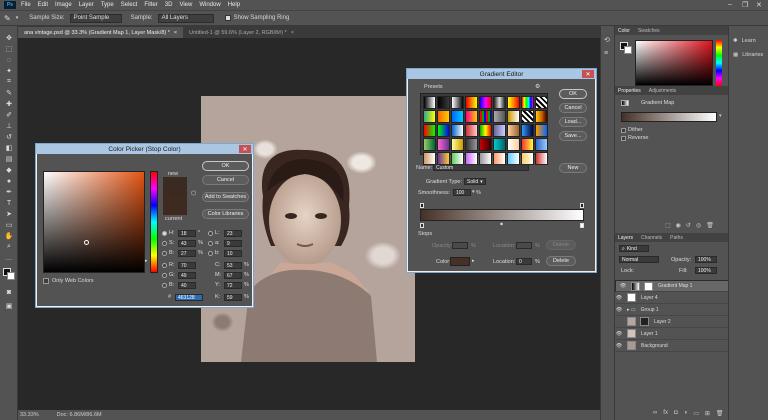 The image size is (768, 420). I want to click on ok-button: OK, so click(573, 94).